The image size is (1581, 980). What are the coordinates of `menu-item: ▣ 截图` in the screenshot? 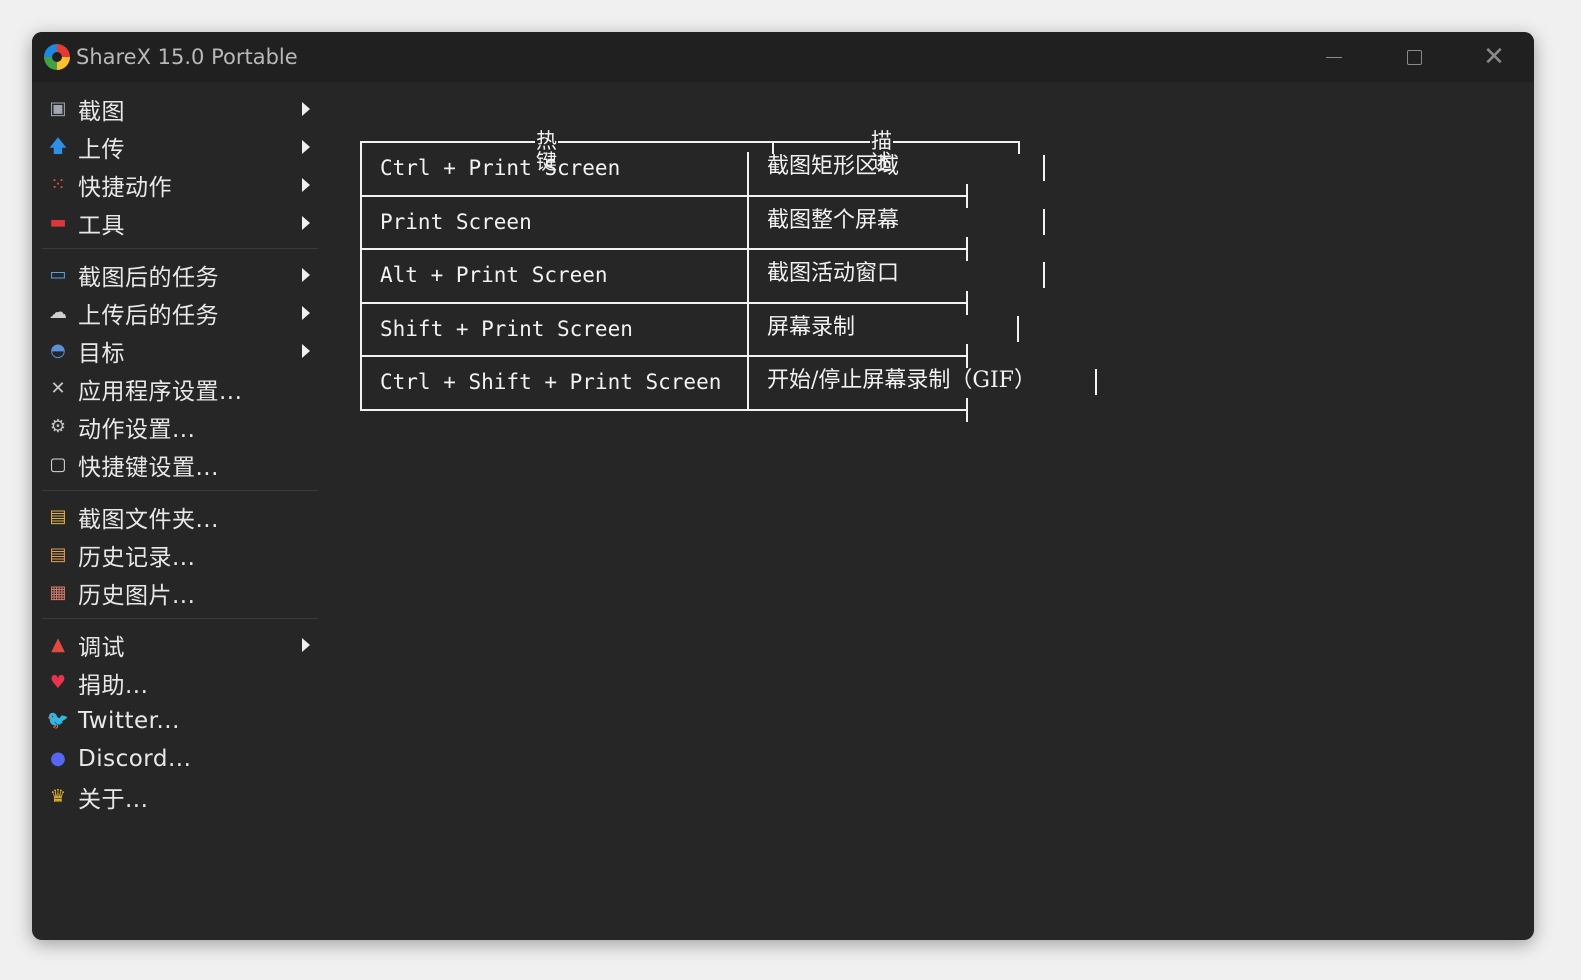 It's located at (178, 109).